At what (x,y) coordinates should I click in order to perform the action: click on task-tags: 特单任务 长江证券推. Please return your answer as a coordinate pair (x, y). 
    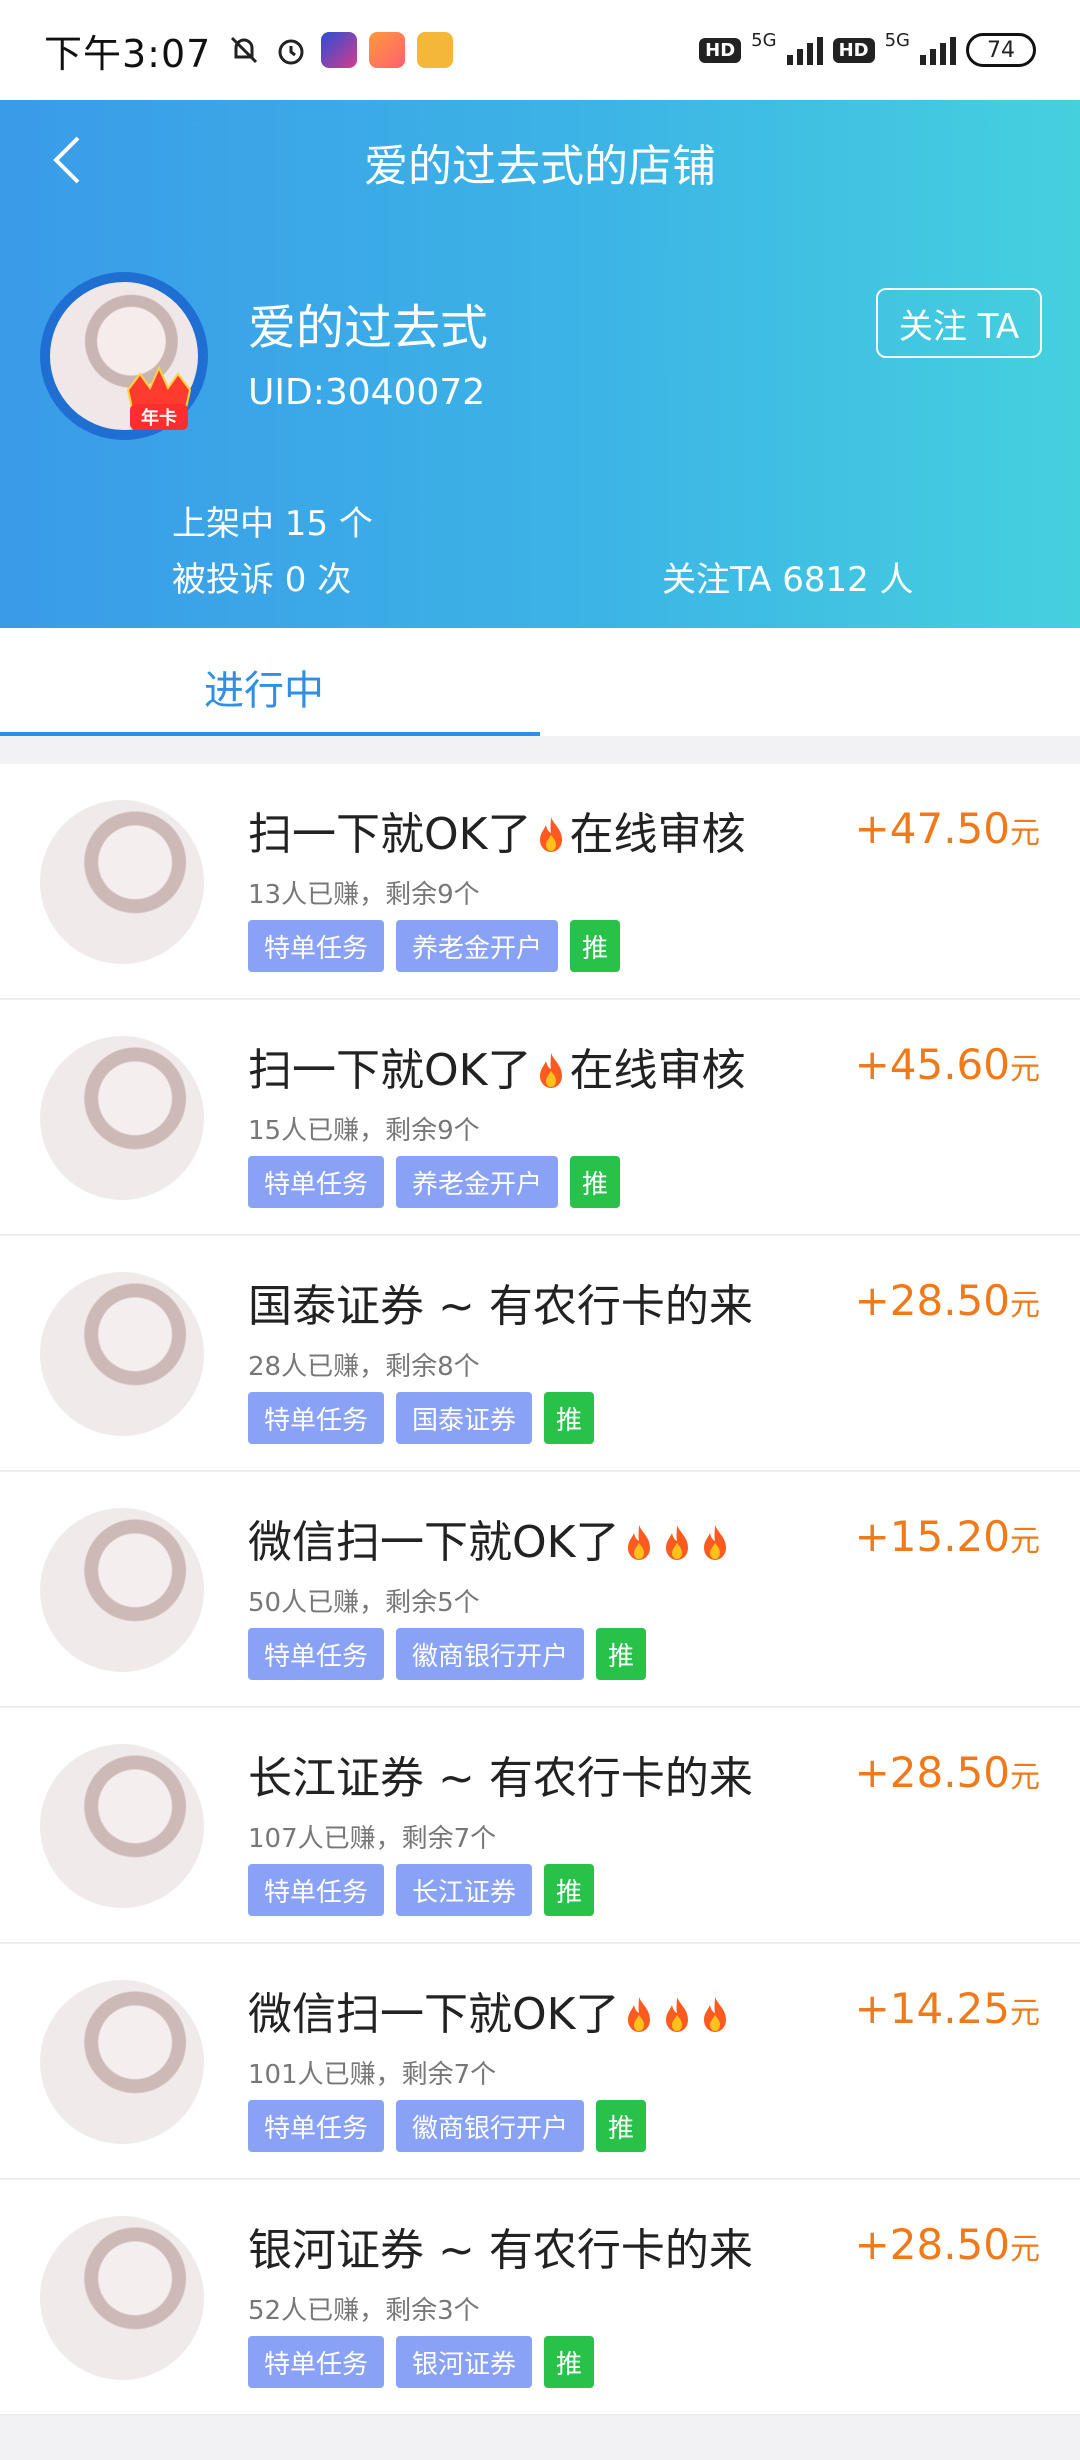
    Looking at the image, I should click on (421, 1890).